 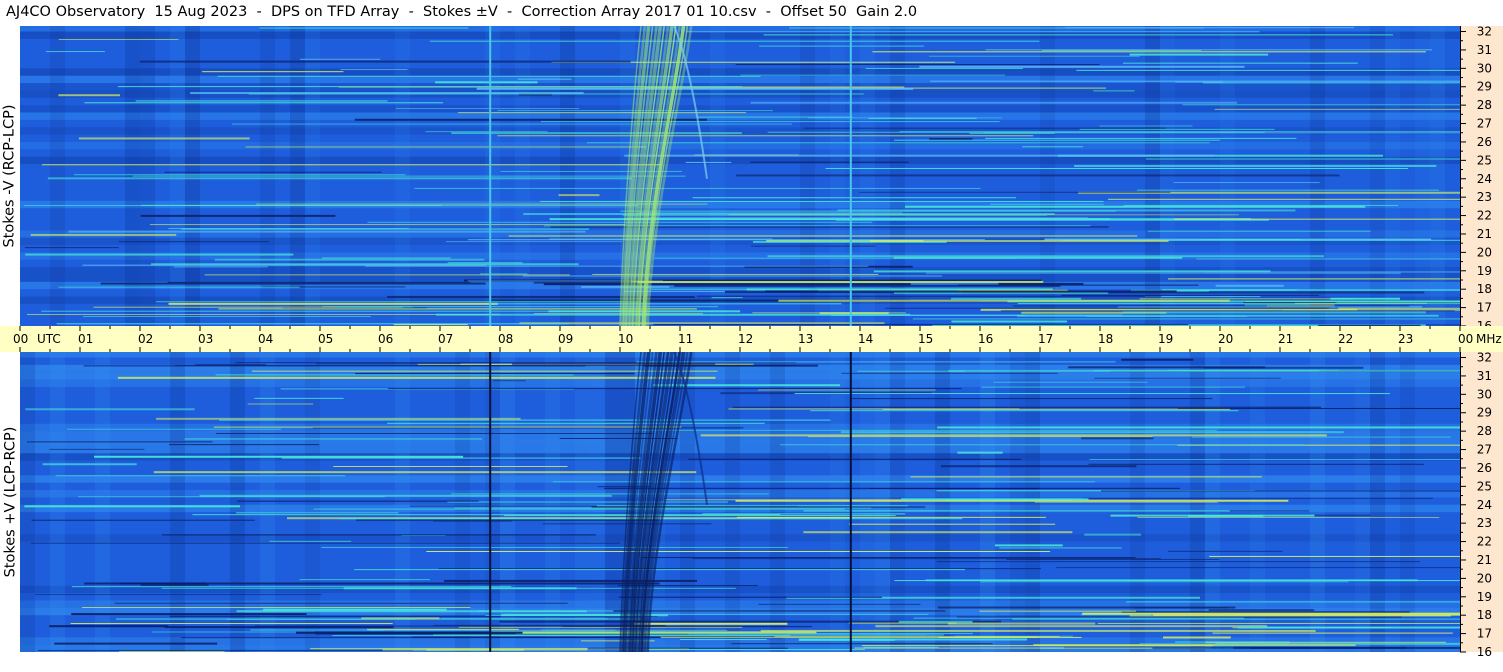 I want to click on utc-tick-label: 02, so click(x=145, y=339).